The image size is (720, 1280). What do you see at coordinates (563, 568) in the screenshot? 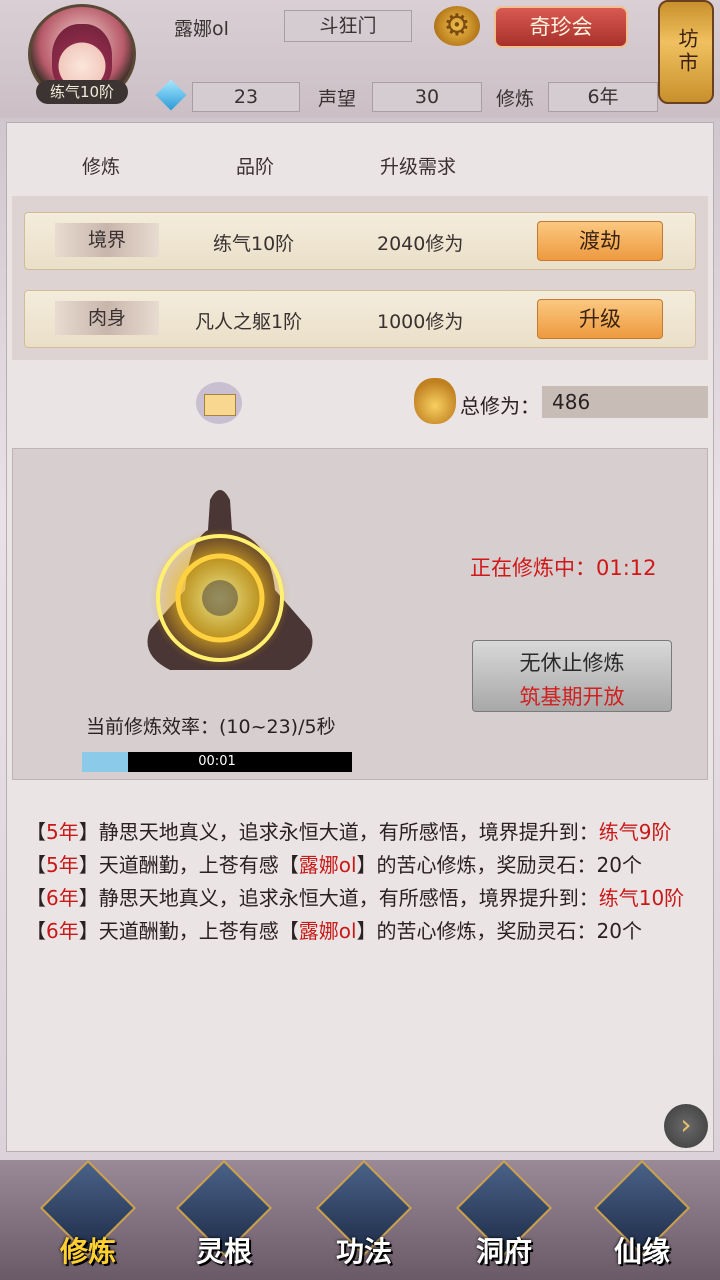
I see `cultivation-timer: 正在修炼中：01:12` at bounding box center [563, 568].